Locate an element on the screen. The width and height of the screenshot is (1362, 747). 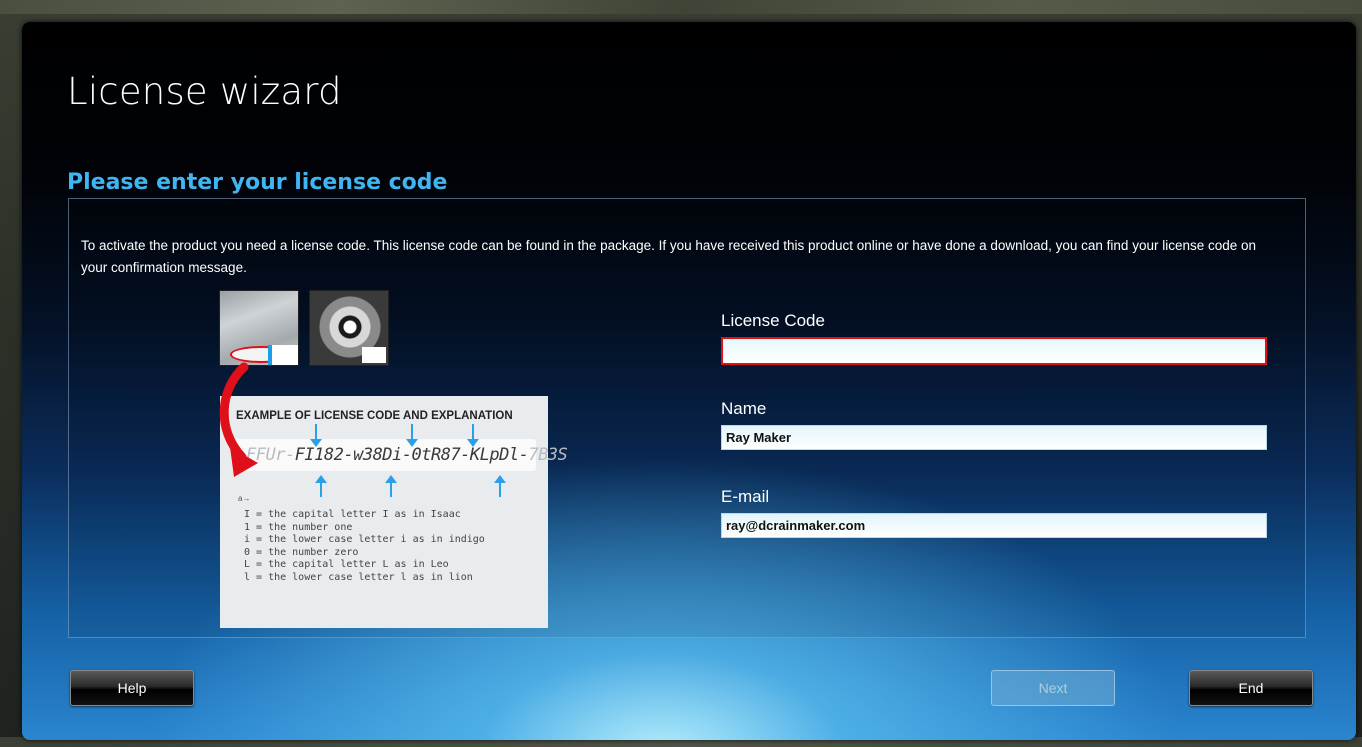
help-button: Help is located at coordinates (132, 688).